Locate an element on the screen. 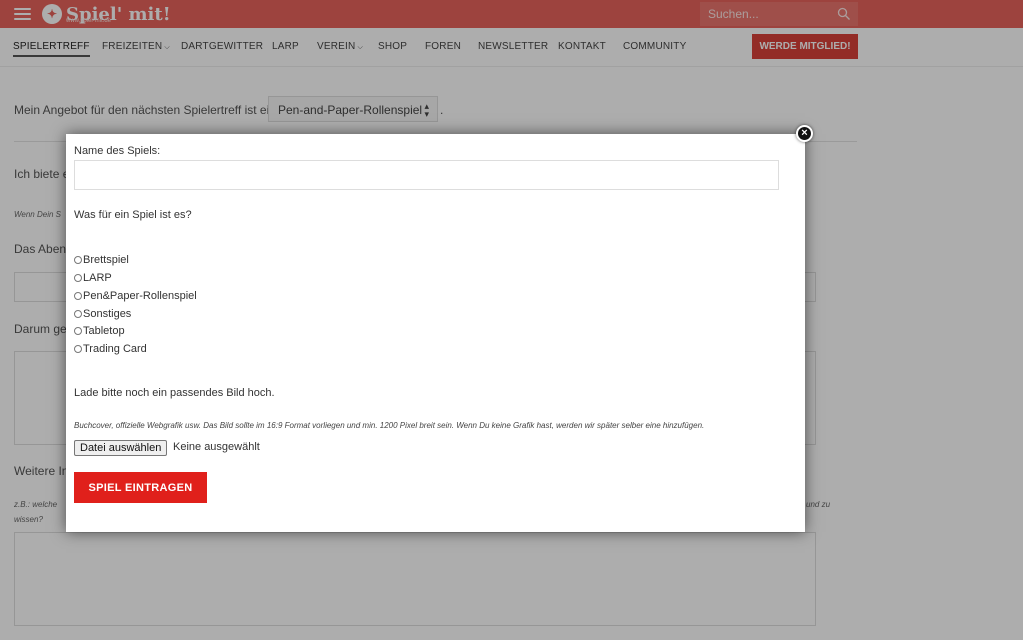 This screenshot has height=640, width=1023. radio-larp: LARP is located at coordinates (93, 278).